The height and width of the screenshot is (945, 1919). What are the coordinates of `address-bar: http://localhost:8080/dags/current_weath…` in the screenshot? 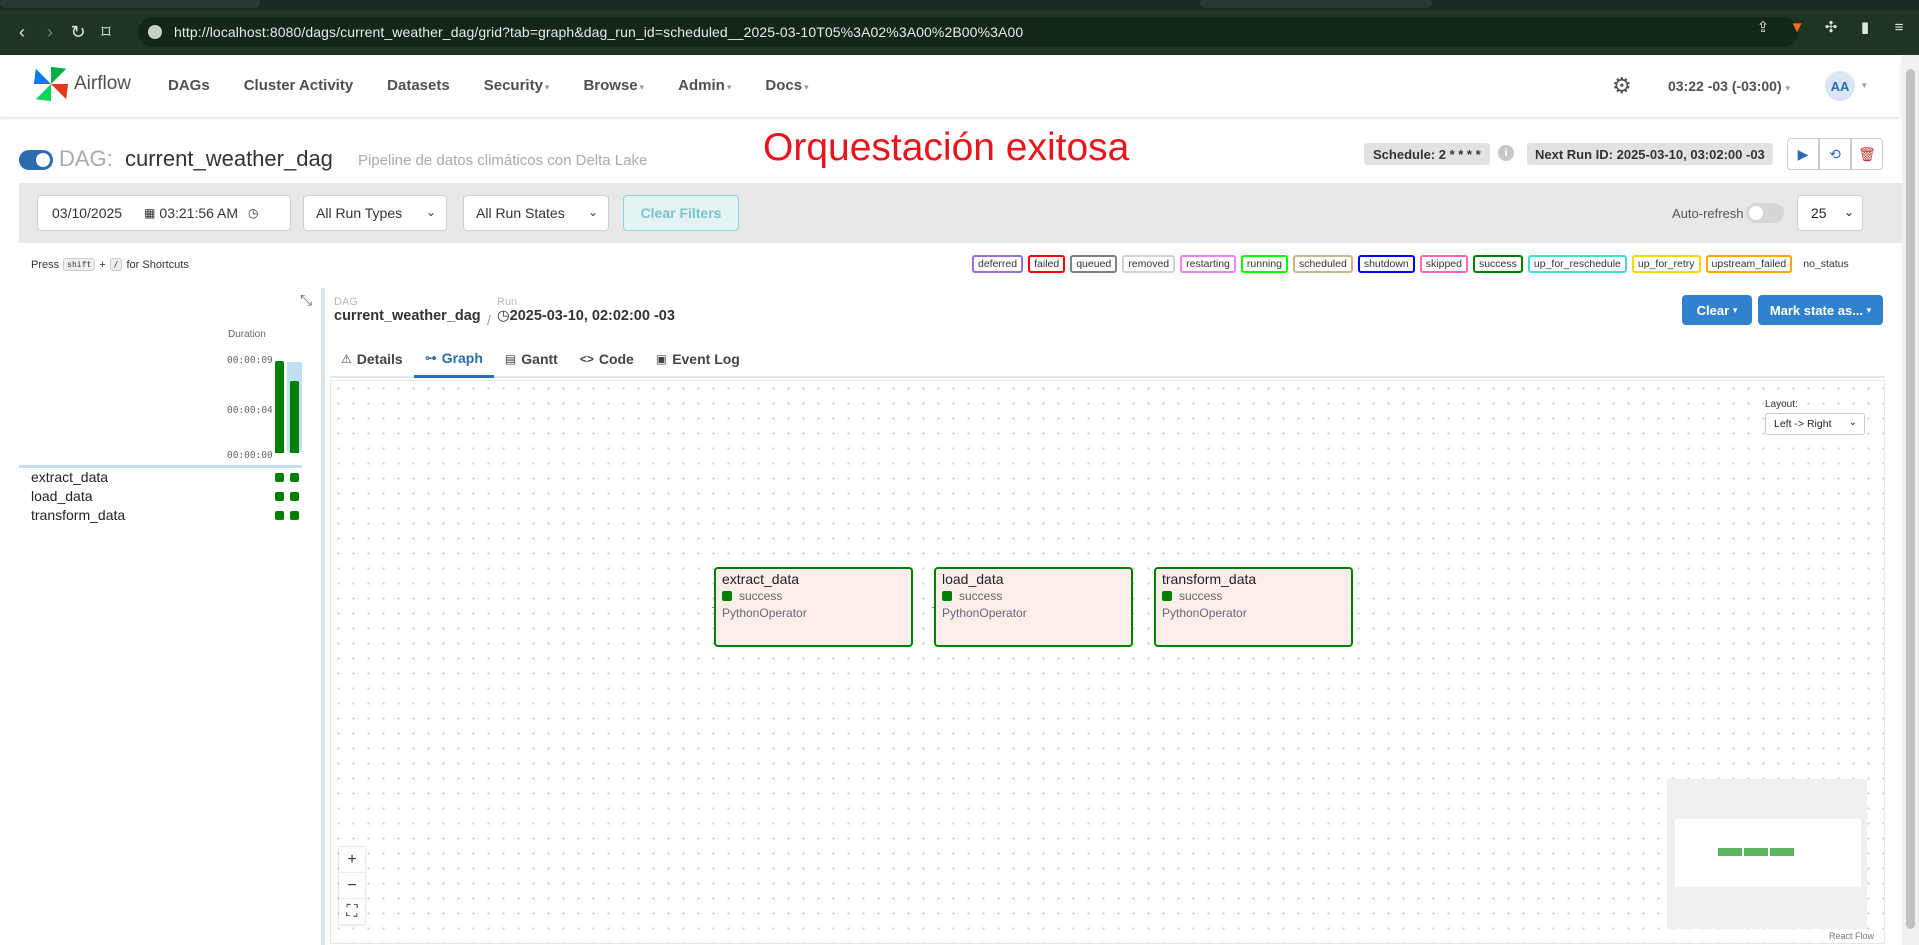 It's located at (968, 32).